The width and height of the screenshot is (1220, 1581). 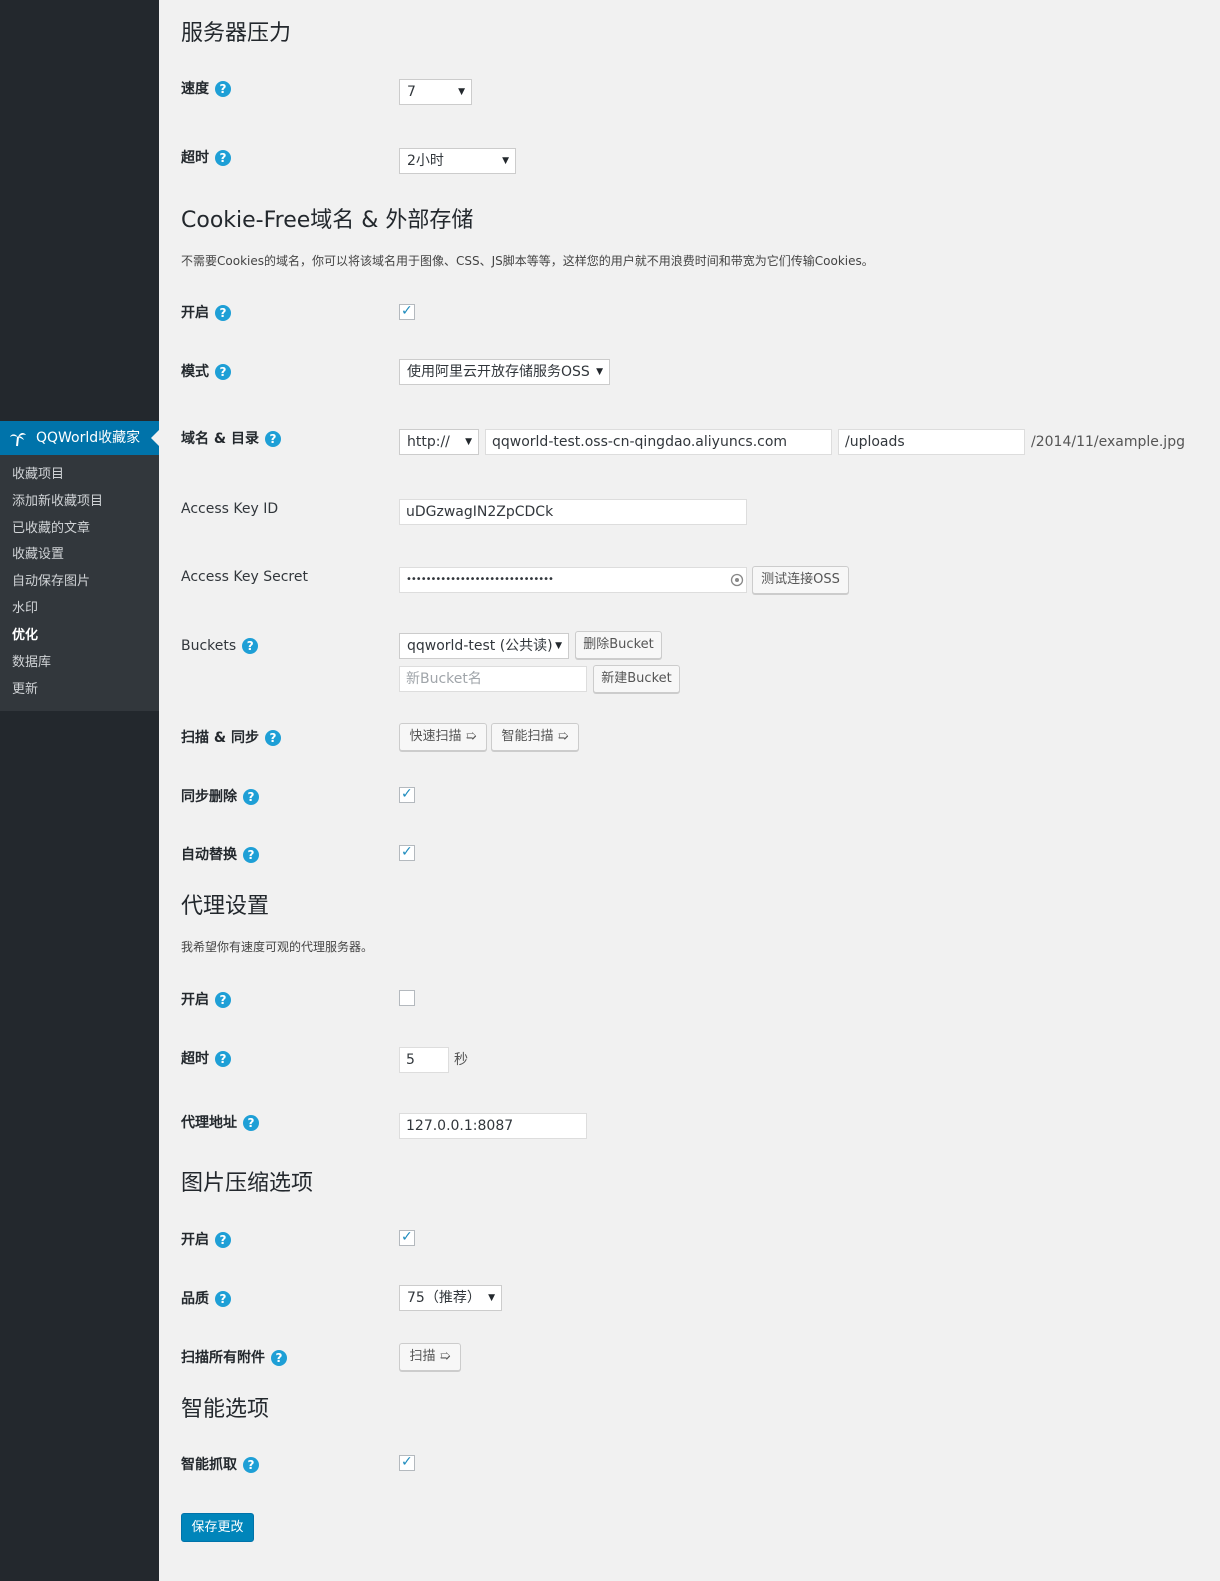 I want to click on save-changes-button: 保存更改, so click(x=217, y=1527).